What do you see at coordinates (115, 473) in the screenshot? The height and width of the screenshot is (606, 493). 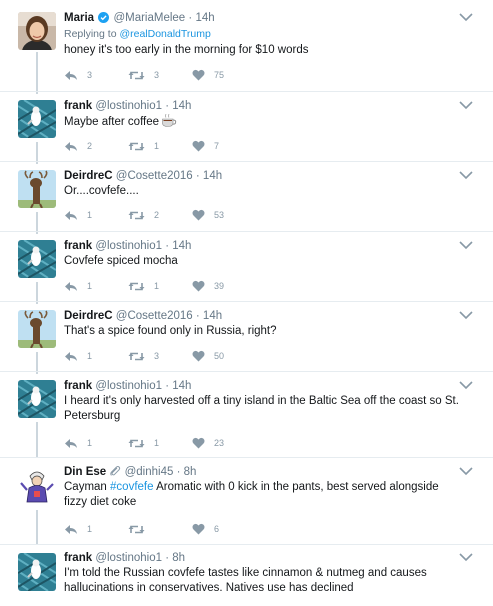 I see `paperclip-icon` at bounding box center [115, 473].